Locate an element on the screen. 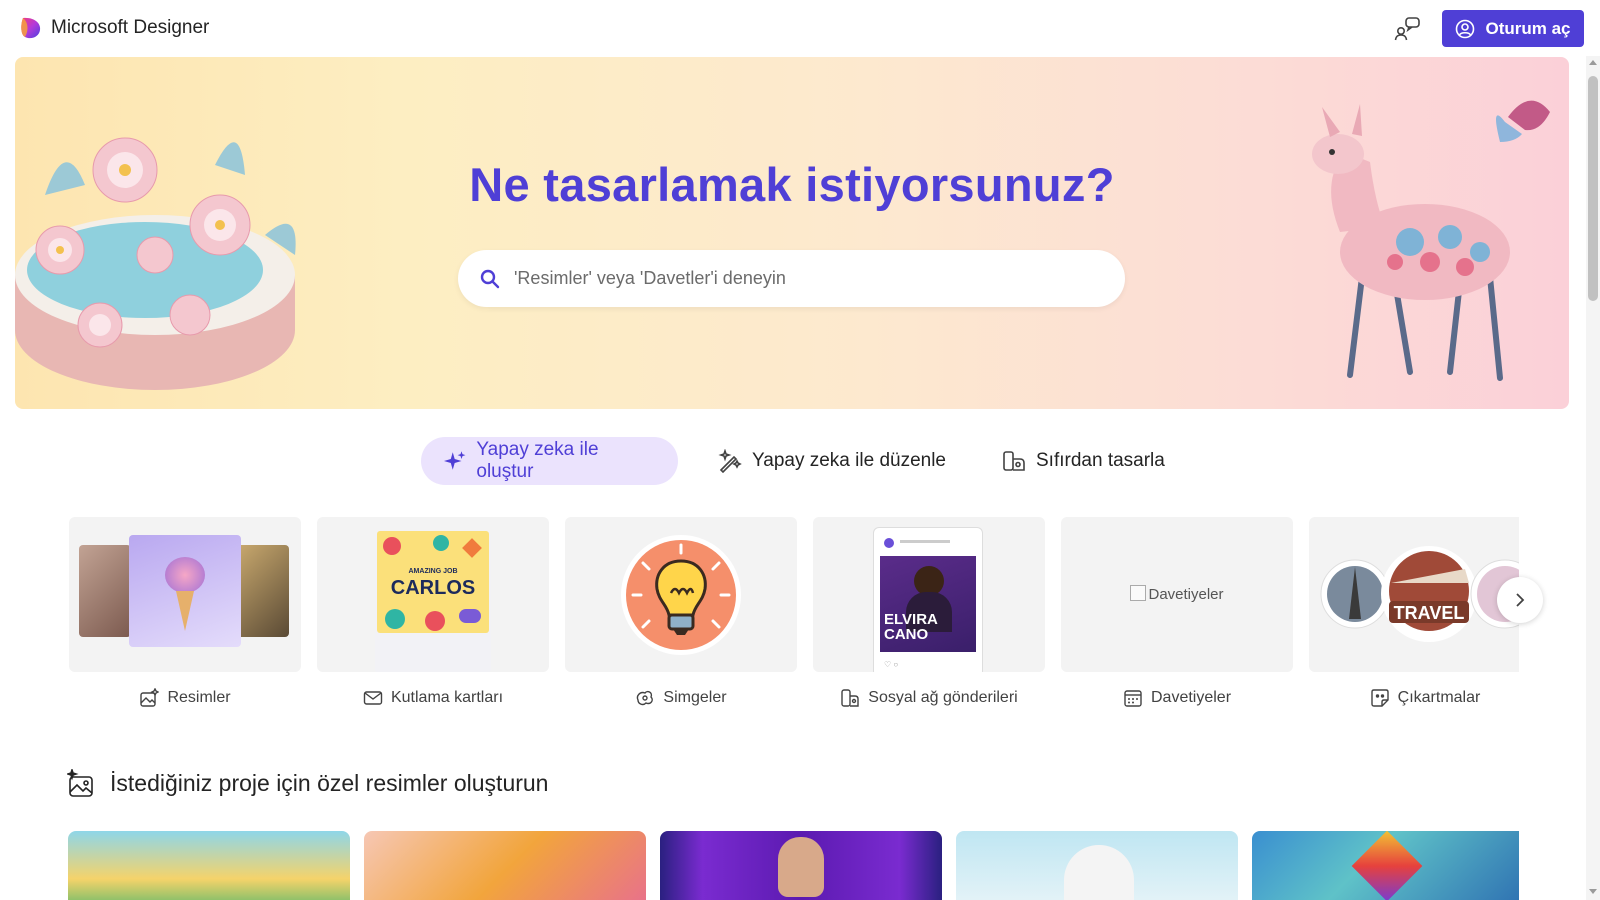 This screenshot has height=900, width=1600. feedback-icon is located at coordinates (1407, 29).